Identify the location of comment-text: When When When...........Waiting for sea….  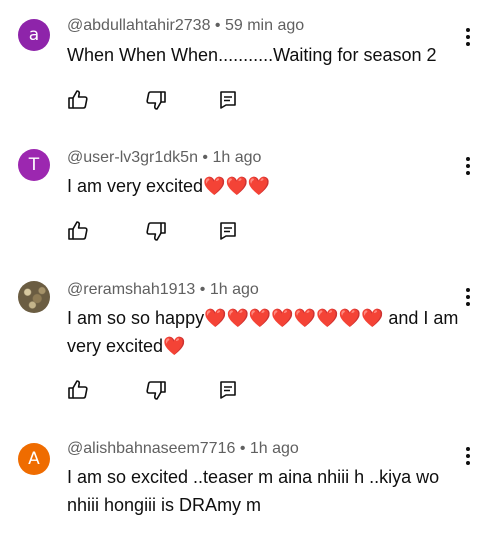
(252, 55).